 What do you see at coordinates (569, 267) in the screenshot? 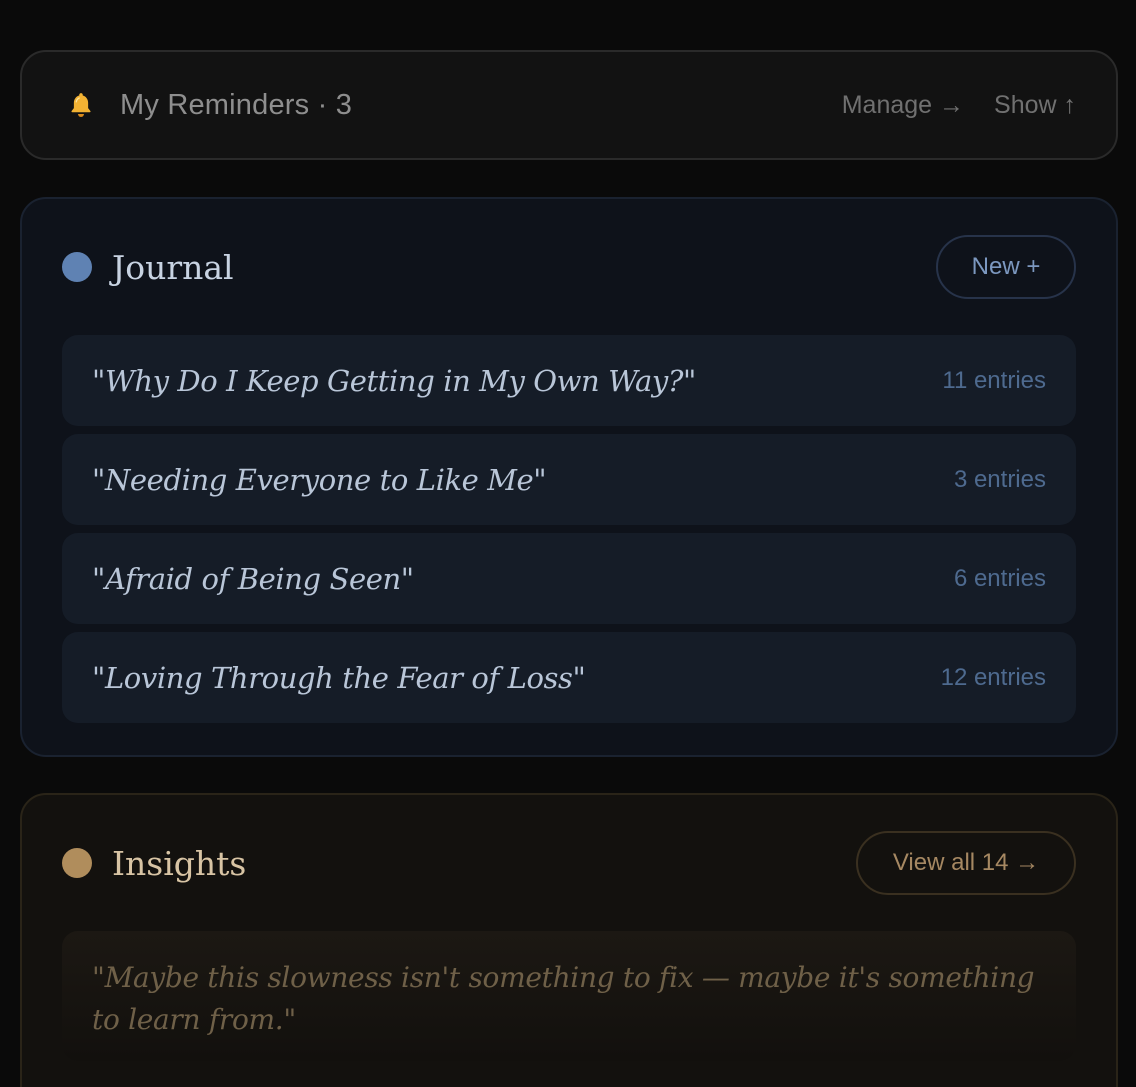
I see `journal-header: Journal New +` at bounding box center [569, 267].